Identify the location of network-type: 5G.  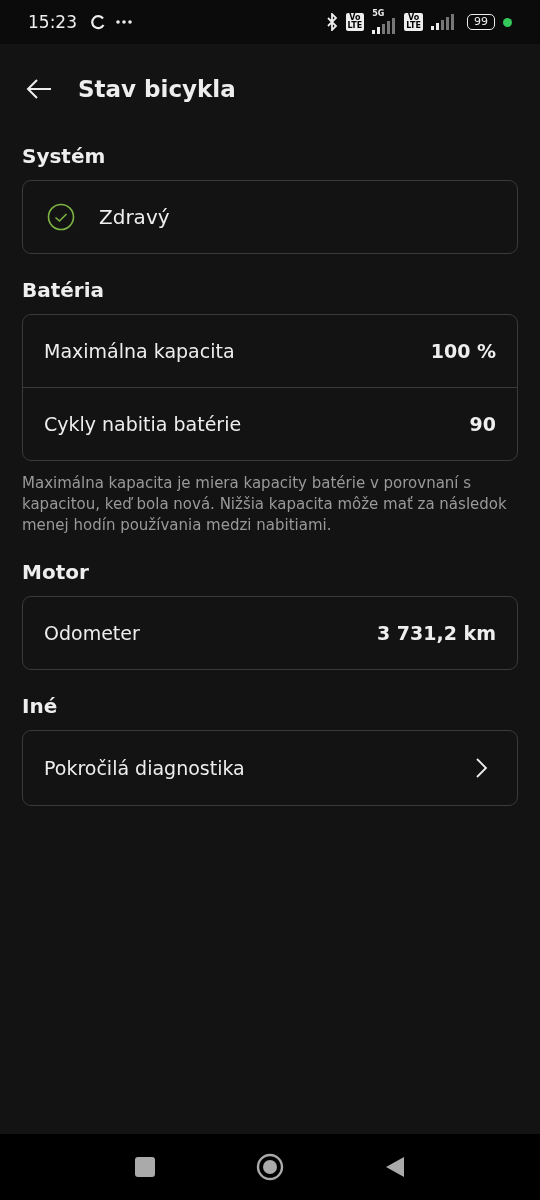
(378, 14).